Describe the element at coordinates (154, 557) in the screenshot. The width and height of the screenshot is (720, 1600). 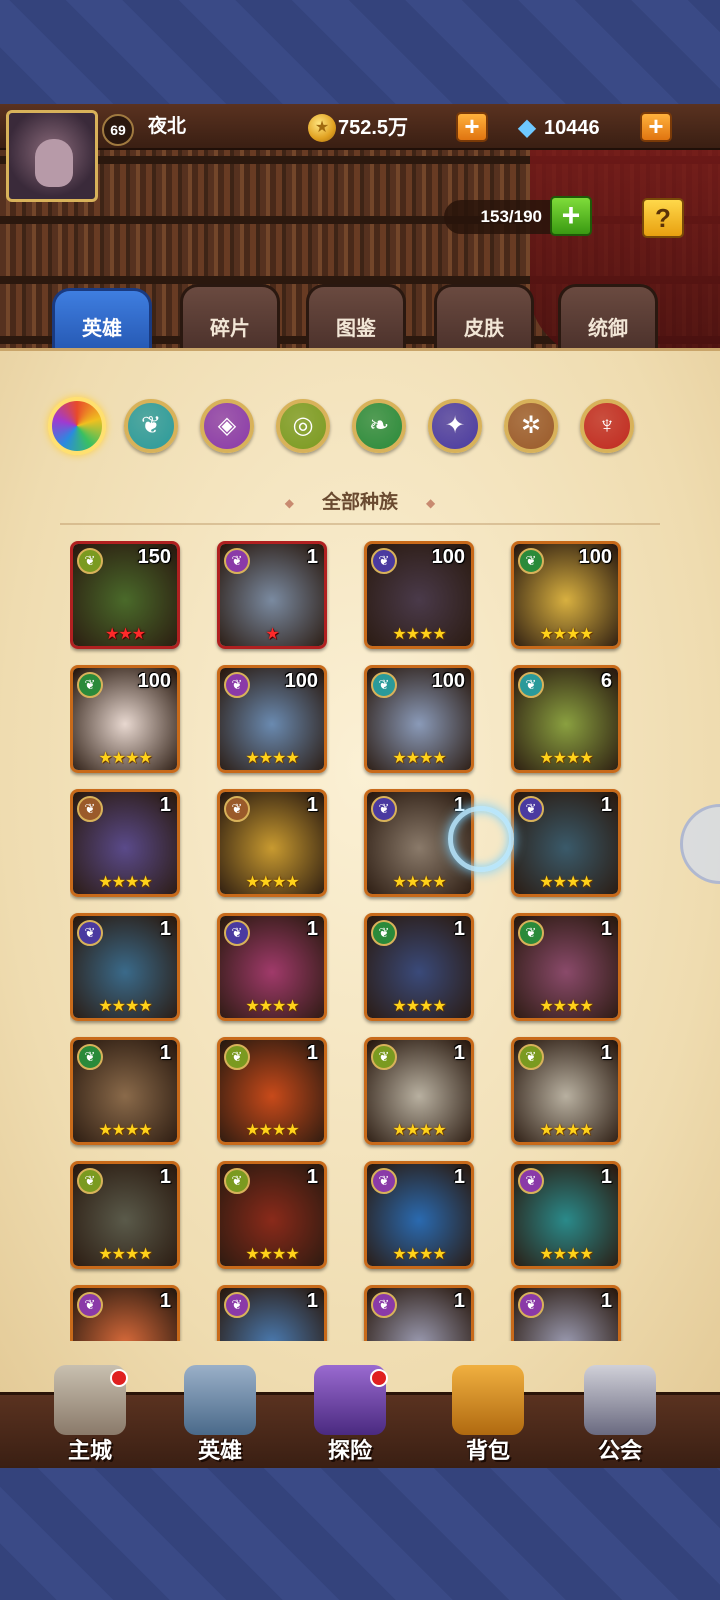
I see `hero-level: 150` at that location.